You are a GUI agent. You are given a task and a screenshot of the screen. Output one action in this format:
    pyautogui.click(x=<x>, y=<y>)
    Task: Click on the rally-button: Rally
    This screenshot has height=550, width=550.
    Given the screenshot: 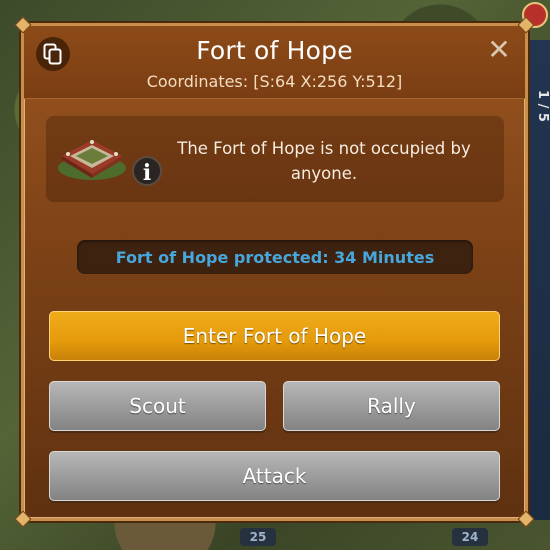 What is the action you would take?
    pyautogui.click(x=391, y=406)
    